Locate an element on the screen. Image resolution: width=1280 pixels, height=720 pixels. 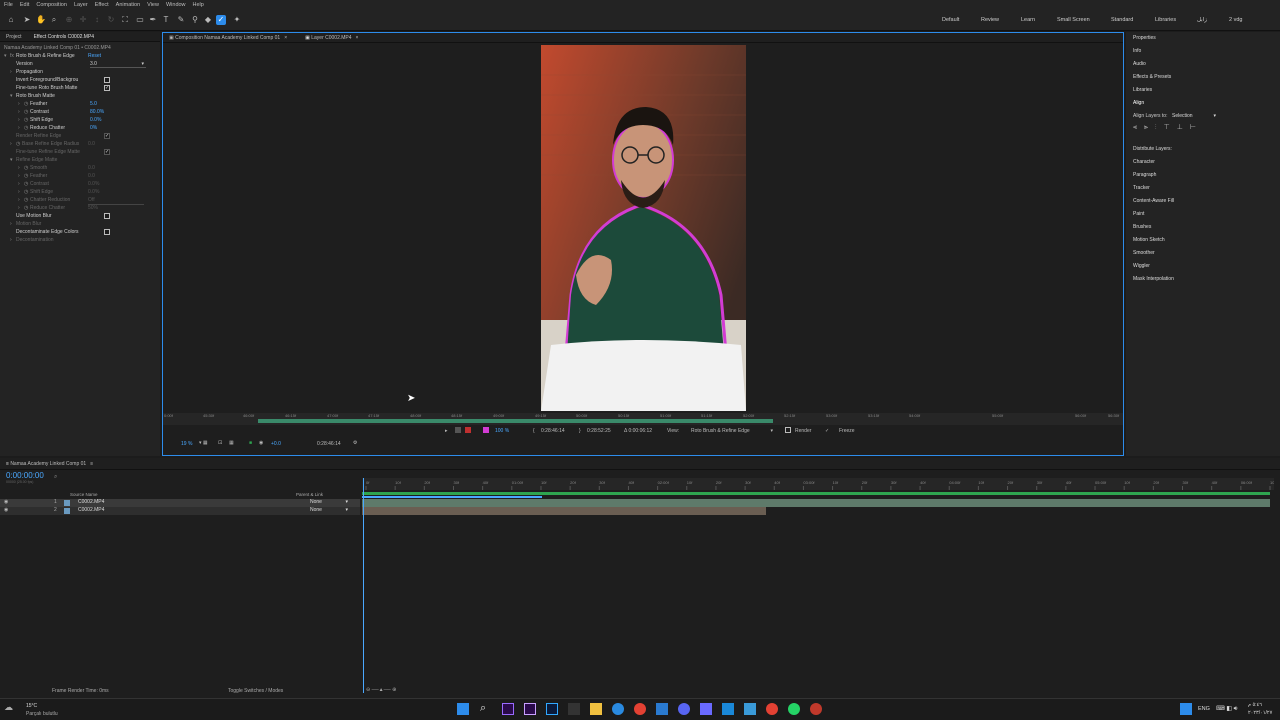
menu-help: Help is located at coordinates (198, 5).